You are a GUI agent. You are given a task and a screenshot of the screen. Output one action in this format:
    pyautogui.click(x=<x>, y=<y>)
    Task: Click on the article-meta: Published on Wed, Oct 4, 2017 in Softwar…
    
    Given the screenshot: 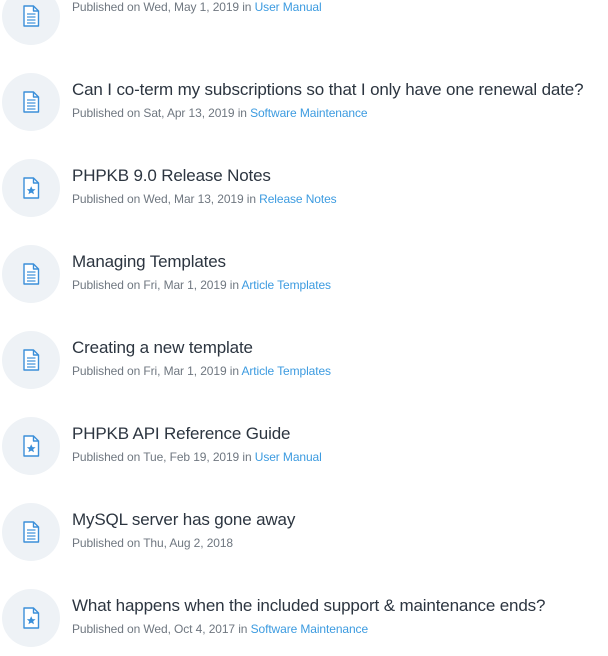 What is the action you would take?
    pyautogui.click(x=220, y=629)
    